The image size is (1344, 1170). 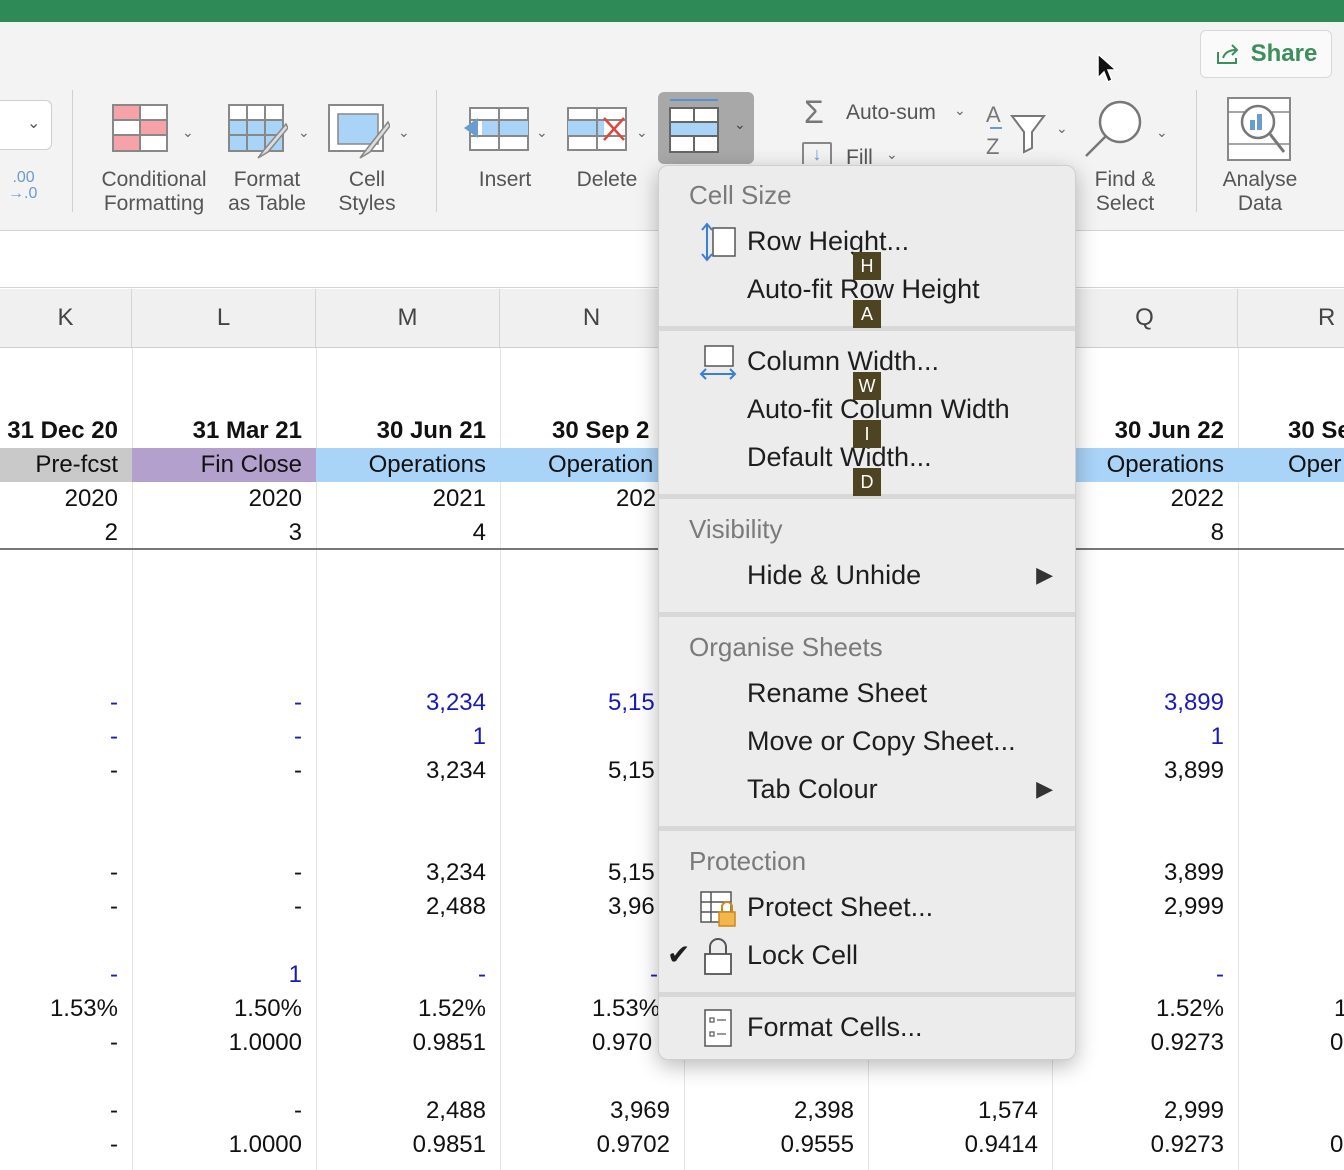 What do you see at coordinates (1127, 157) in the screenshot?
I see `find-select-button: ⌄ Find & Select` at bounding box center [1127, 157].